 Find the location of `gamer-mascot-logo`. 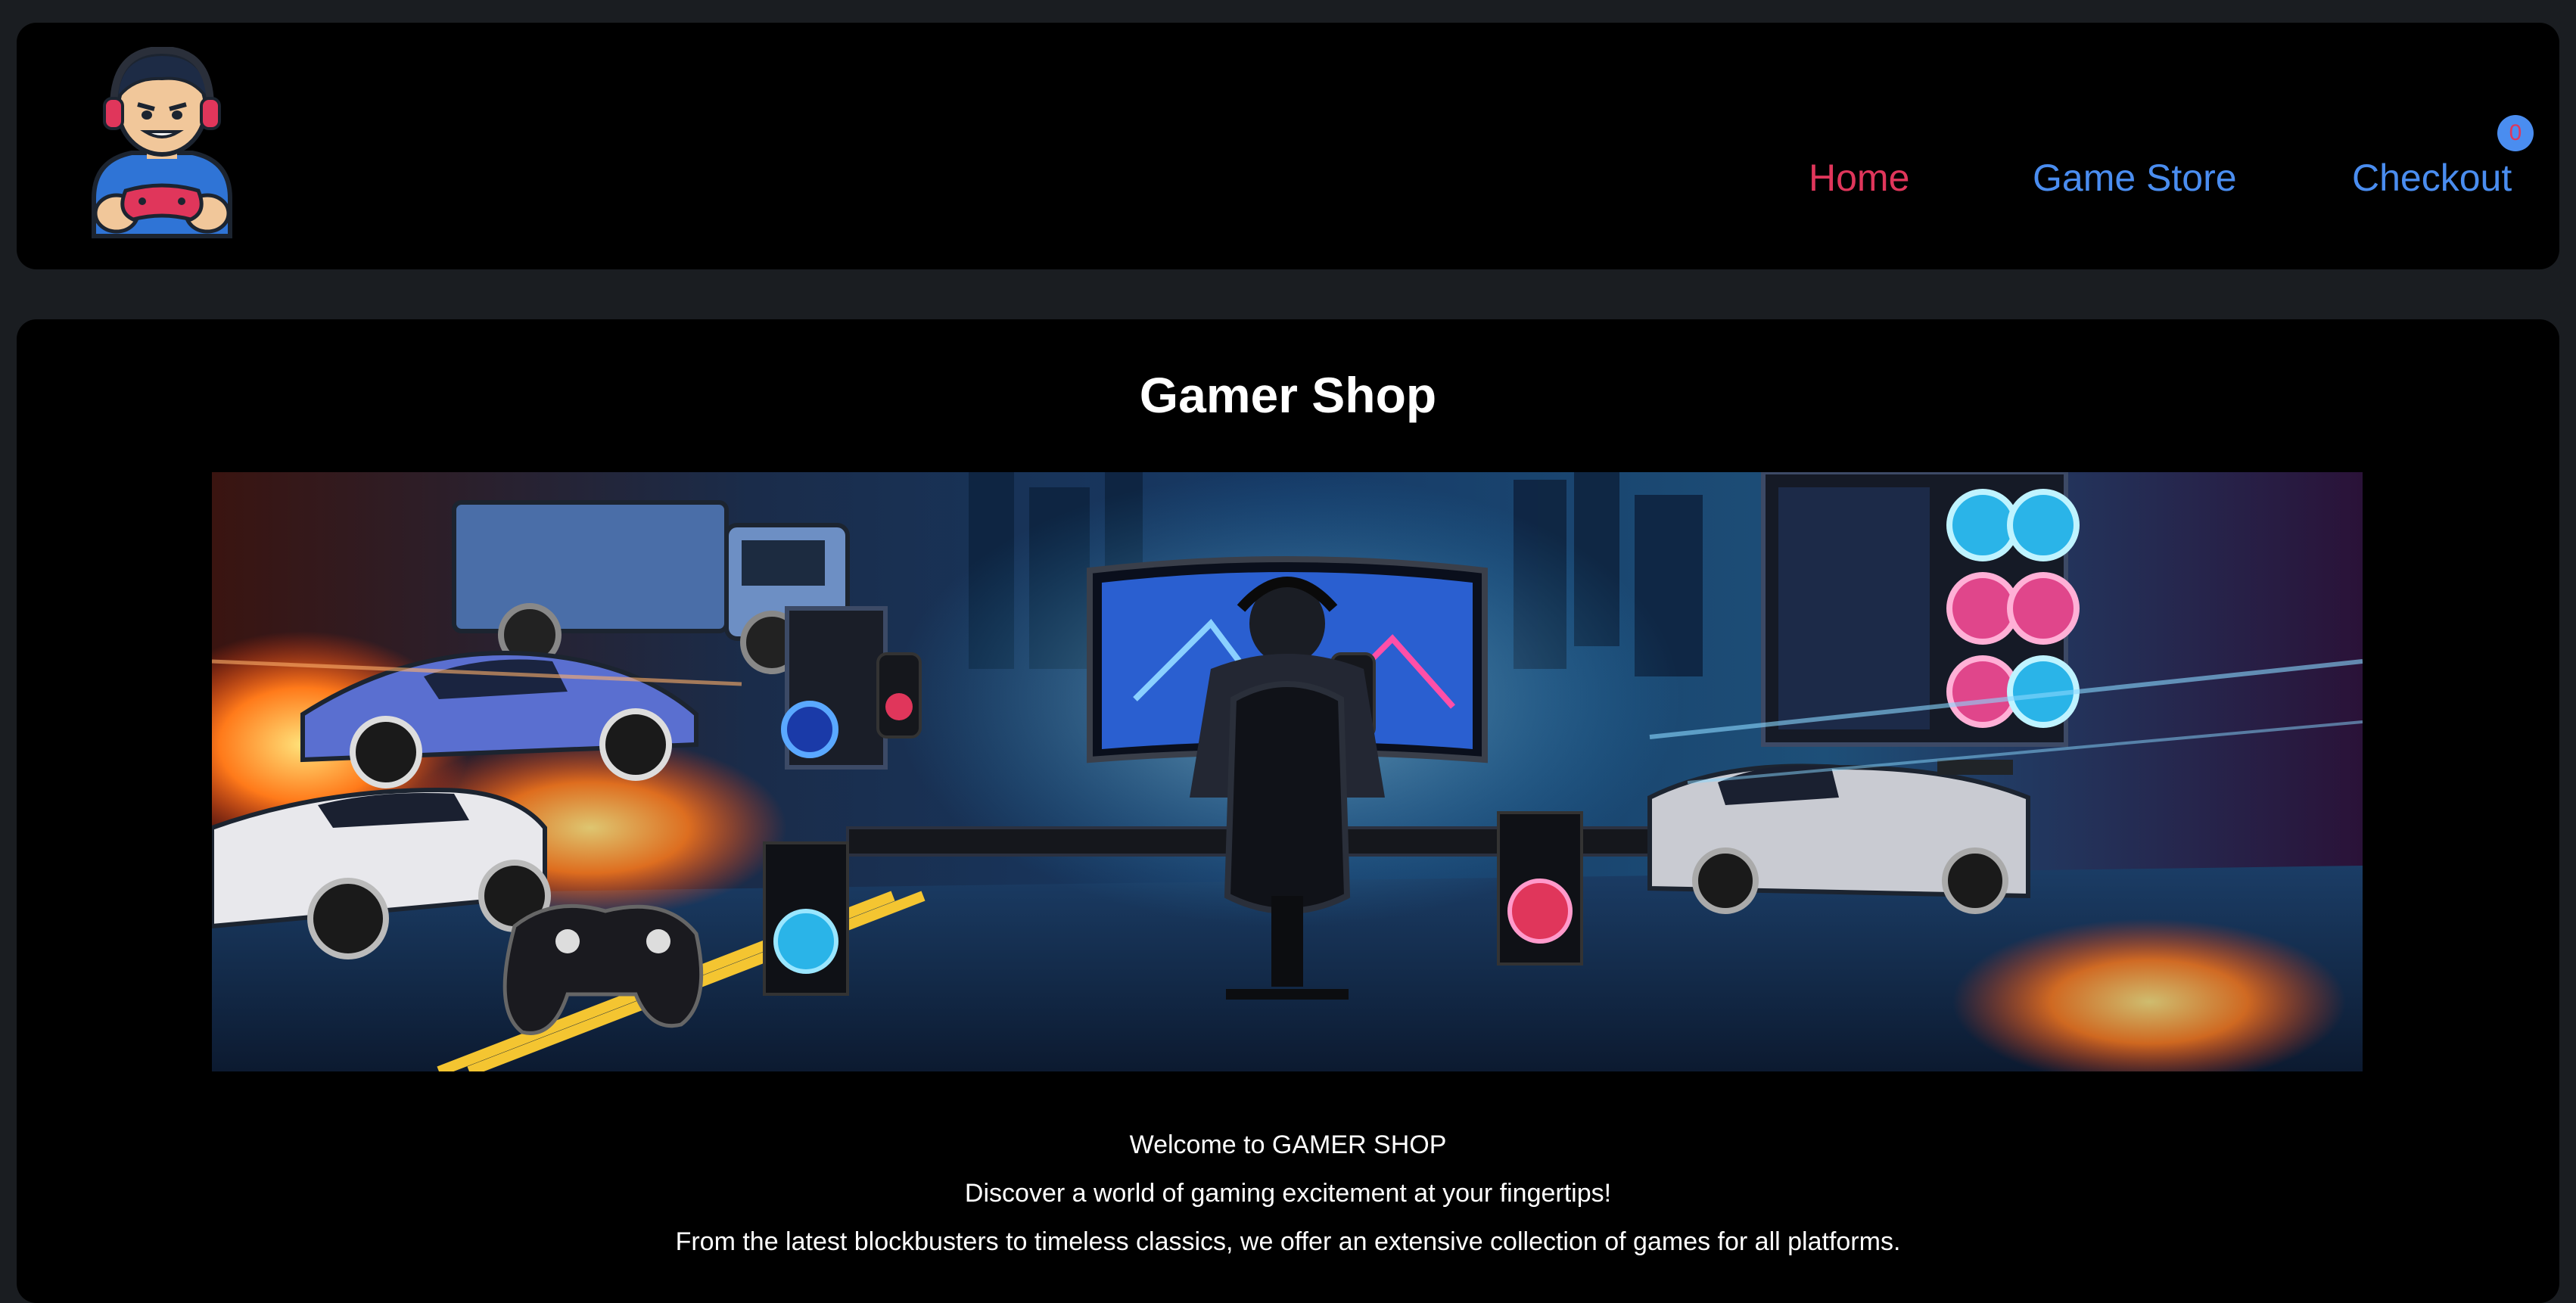

gamer-mascot-logo is located at coordinates (162, 148).